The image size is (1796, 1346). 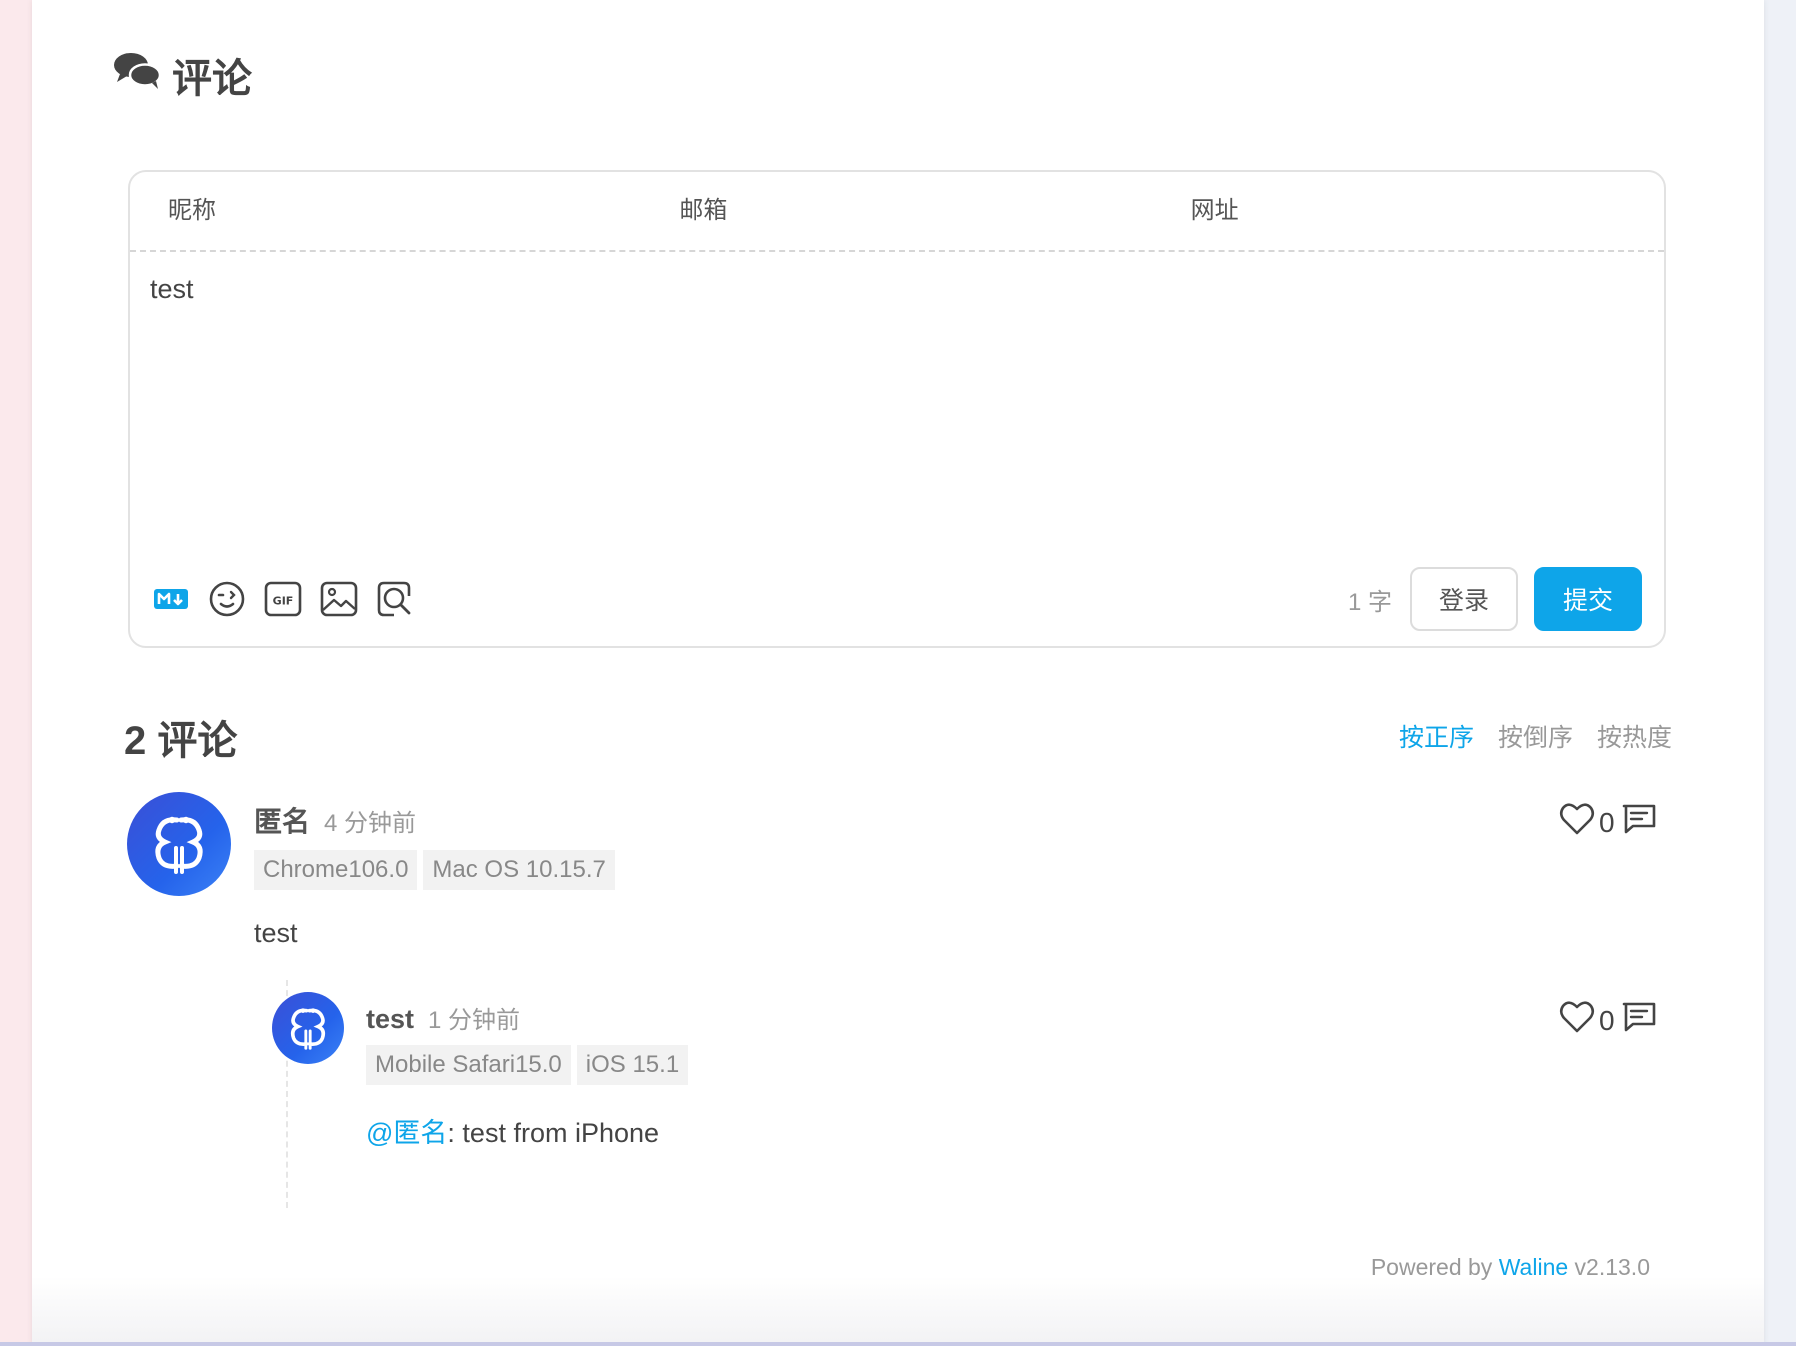 I want to click on login-button: 登录, so click(x=1464, y=599).